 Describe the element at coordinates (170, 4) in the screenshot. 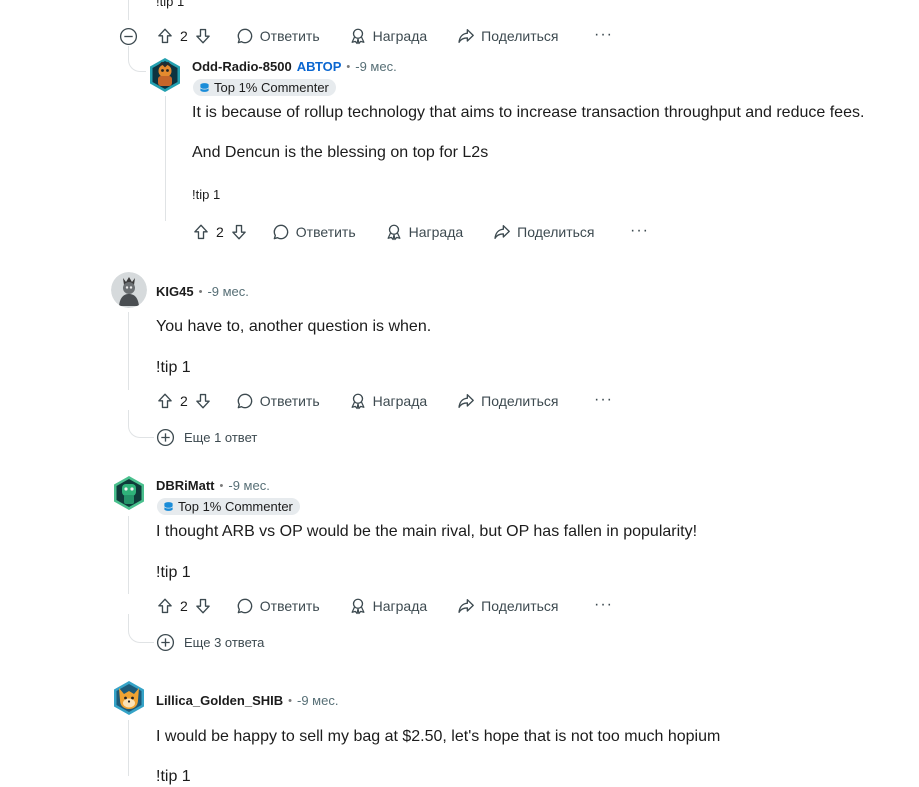

I see `comment-body-partial: !tip 1` at that location.